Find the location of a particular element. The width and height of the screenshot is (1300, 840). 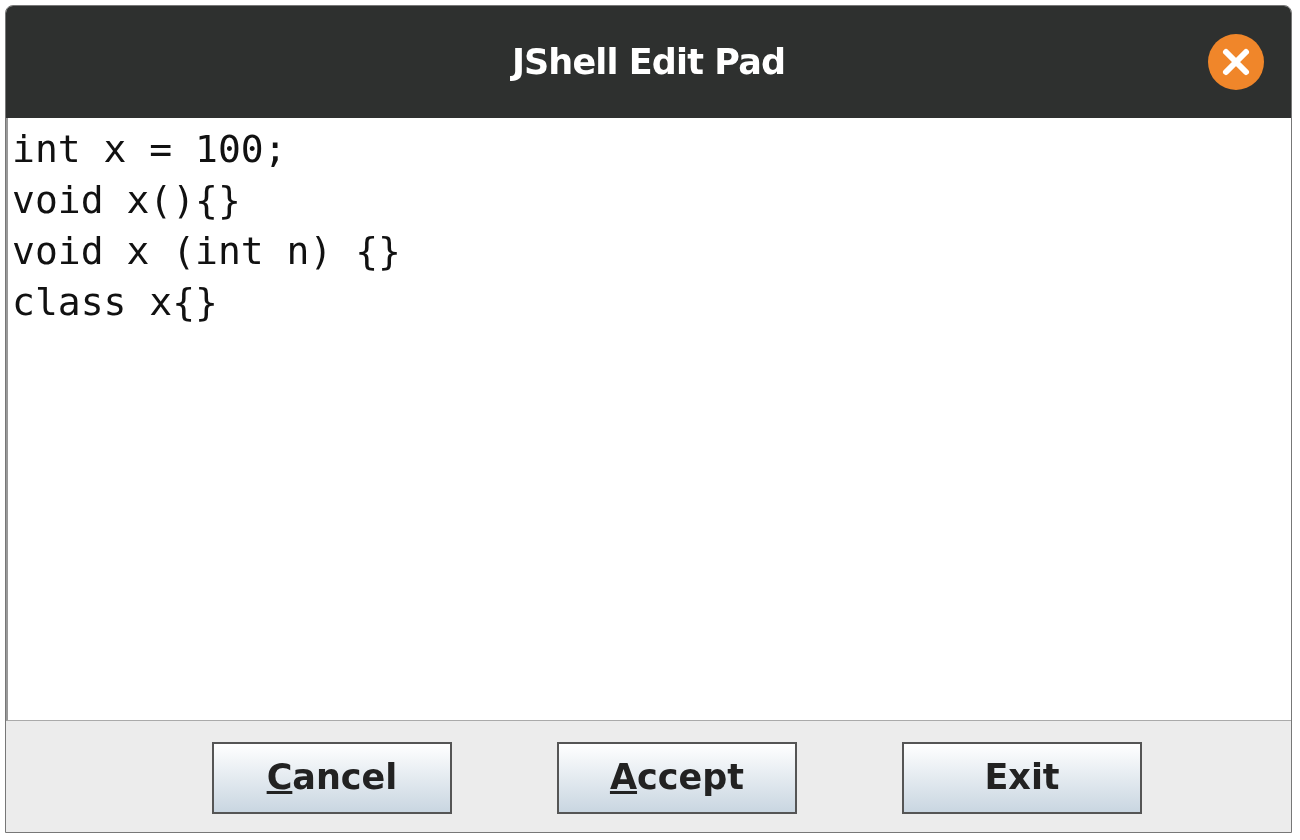

close-icon is located at coordinates (1236, 62).